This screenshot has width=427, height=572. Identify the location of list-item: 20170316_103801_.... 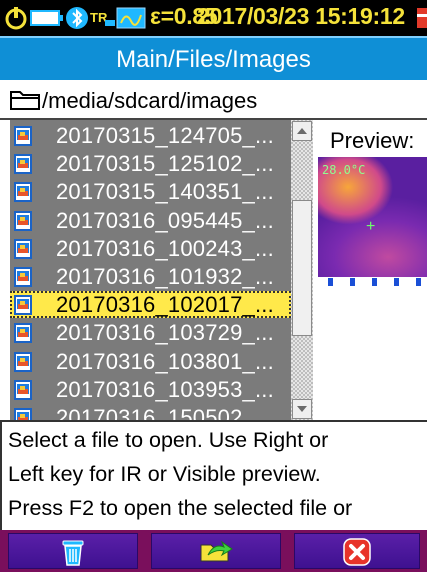
(150, 361).